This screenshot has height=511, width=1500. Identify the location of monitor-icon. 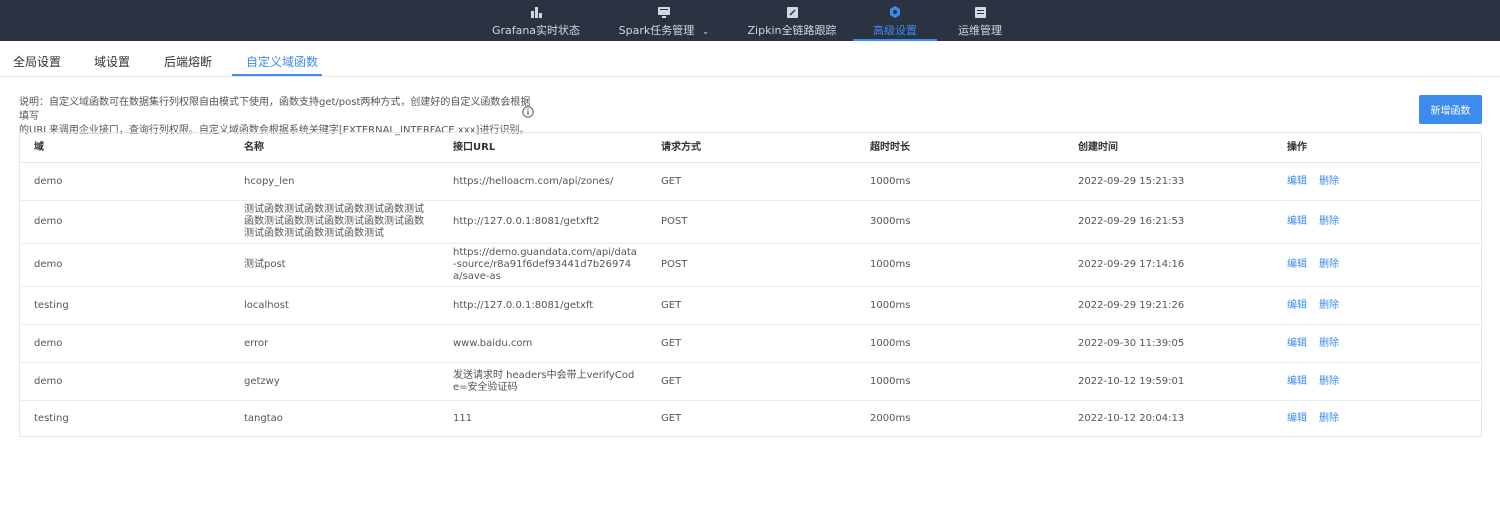
(664, 12).